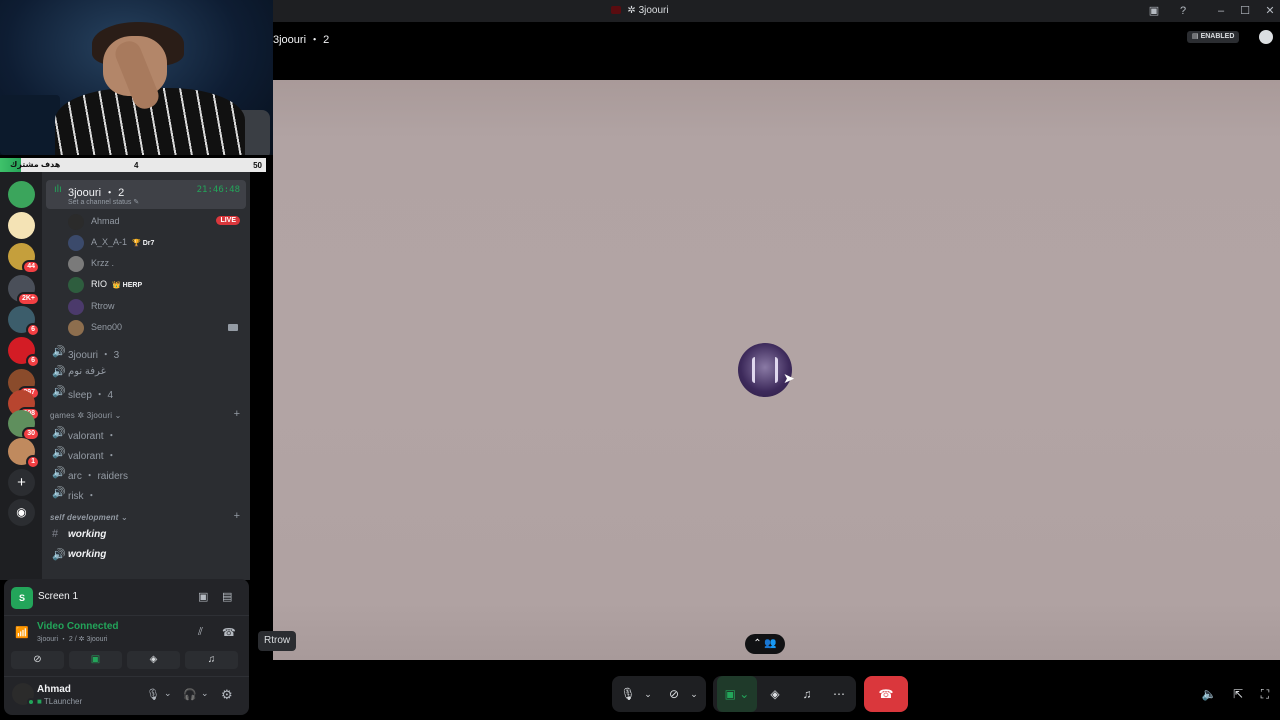  What do you see at coordinates (200, 632) in the screenshot?
I see `noise-suppression-icon: ⫽` at bounding box center [200, 632].